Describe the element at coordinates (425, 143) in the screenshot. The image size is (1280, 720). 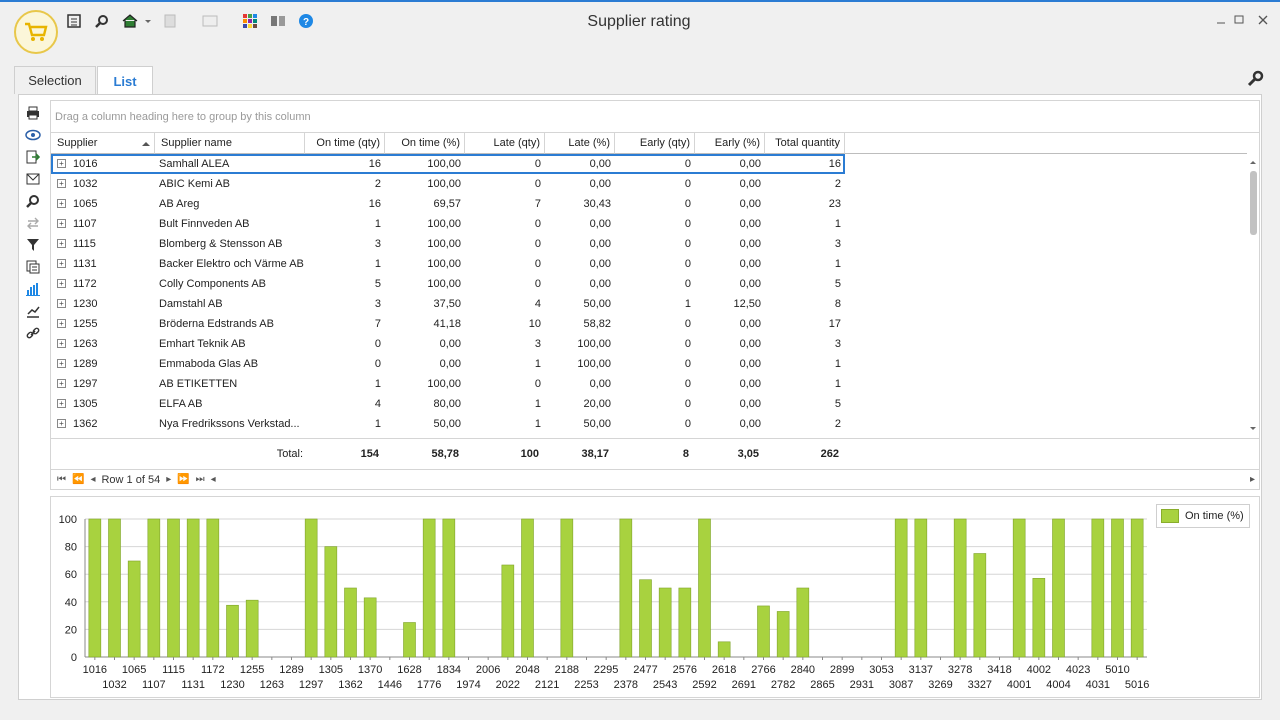
I see `column-header-on-time-pct: On time (%)` at that location.